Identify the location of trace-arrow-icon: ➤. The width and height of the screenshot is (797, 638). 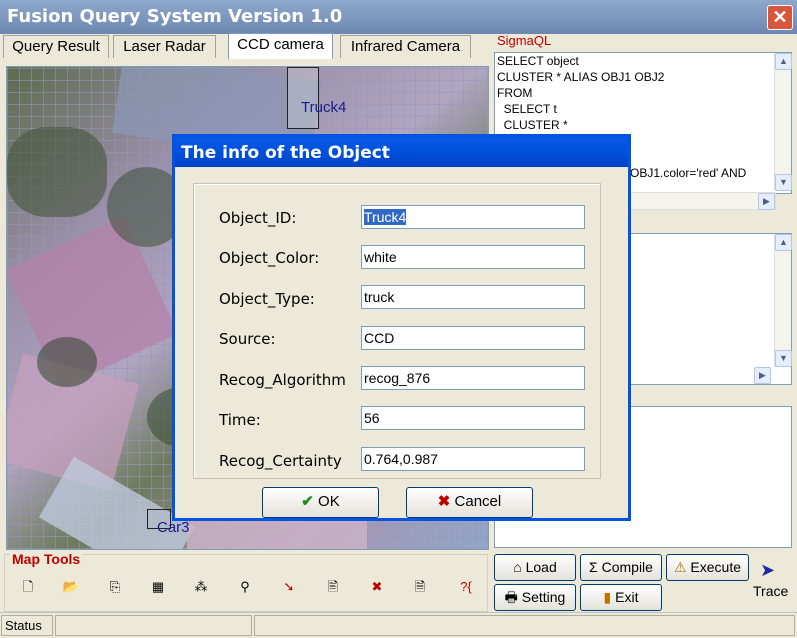
(767, 570).